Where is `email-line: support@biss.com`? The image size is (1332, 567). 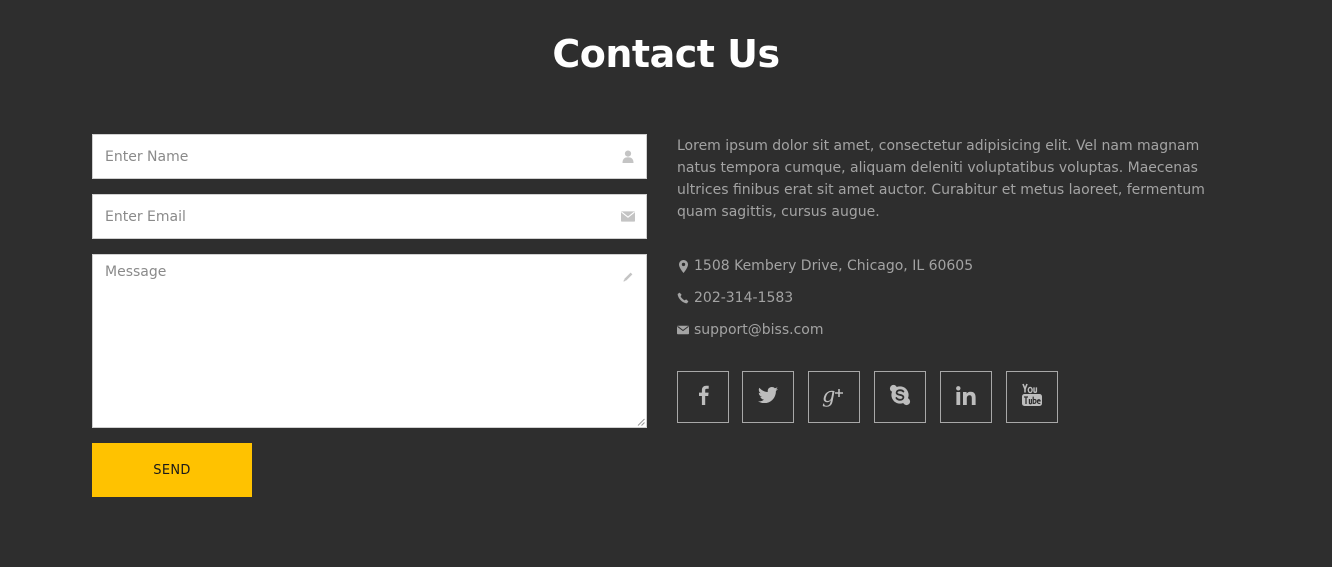 email-line: support@biss.com is located at coordinates (750, 330).